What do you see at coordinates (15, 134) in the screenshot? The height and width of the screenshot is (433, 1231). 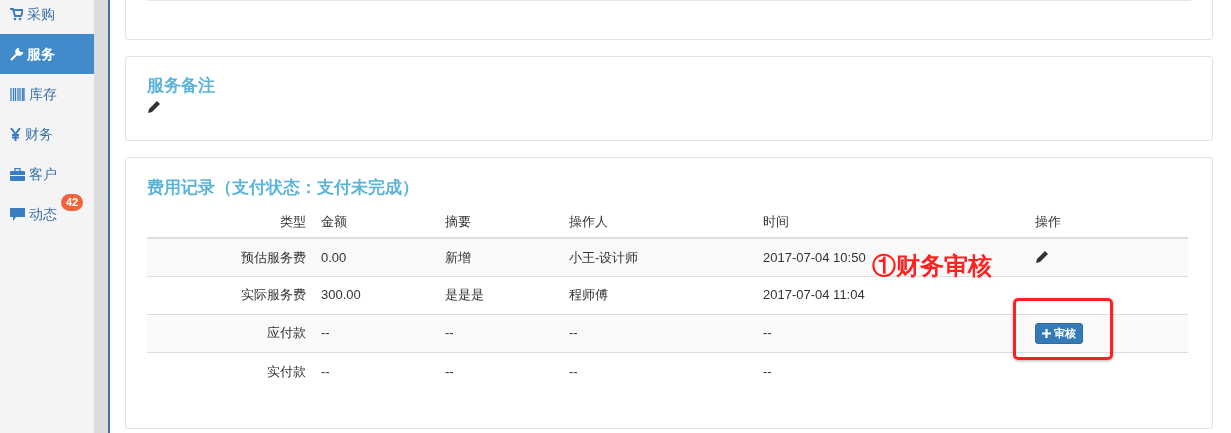 I see `yen-icon` at bounding box center [15, 134].